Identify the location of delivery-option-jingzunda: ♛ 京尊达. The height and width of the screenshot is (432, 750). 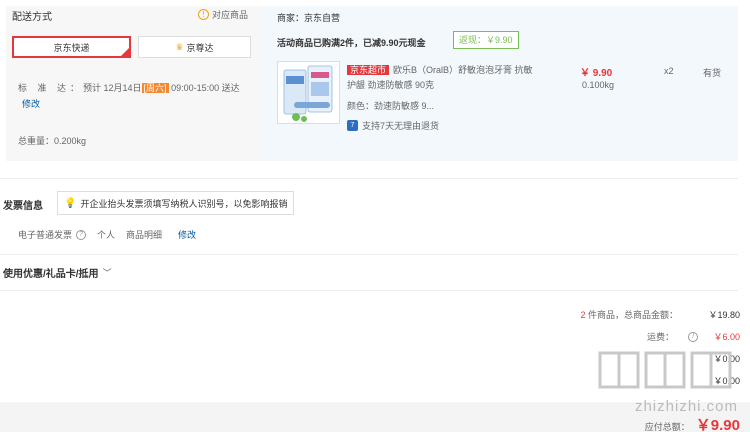
(194, 47).